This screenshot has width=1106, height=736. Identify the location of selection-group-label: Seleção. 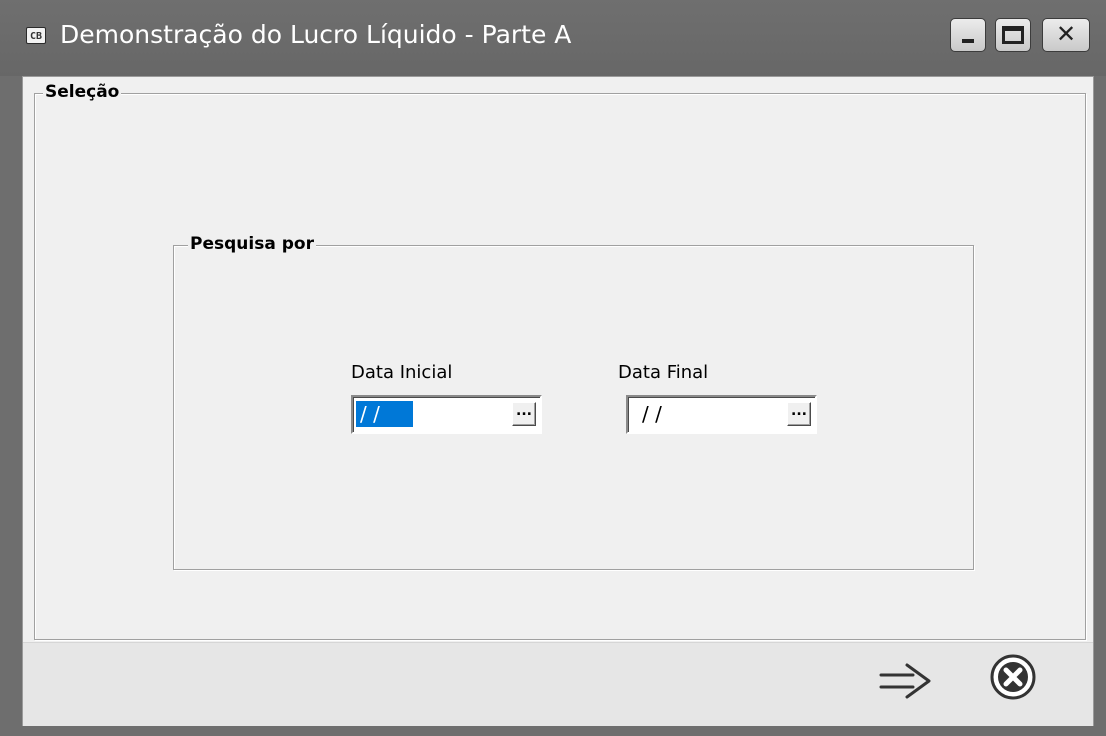
(82, 92).